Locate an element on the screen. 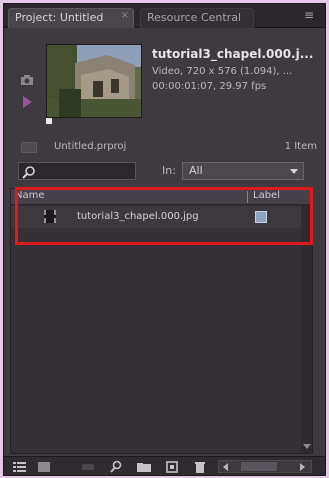  new-item-icon is located at coordinates (172, 466).